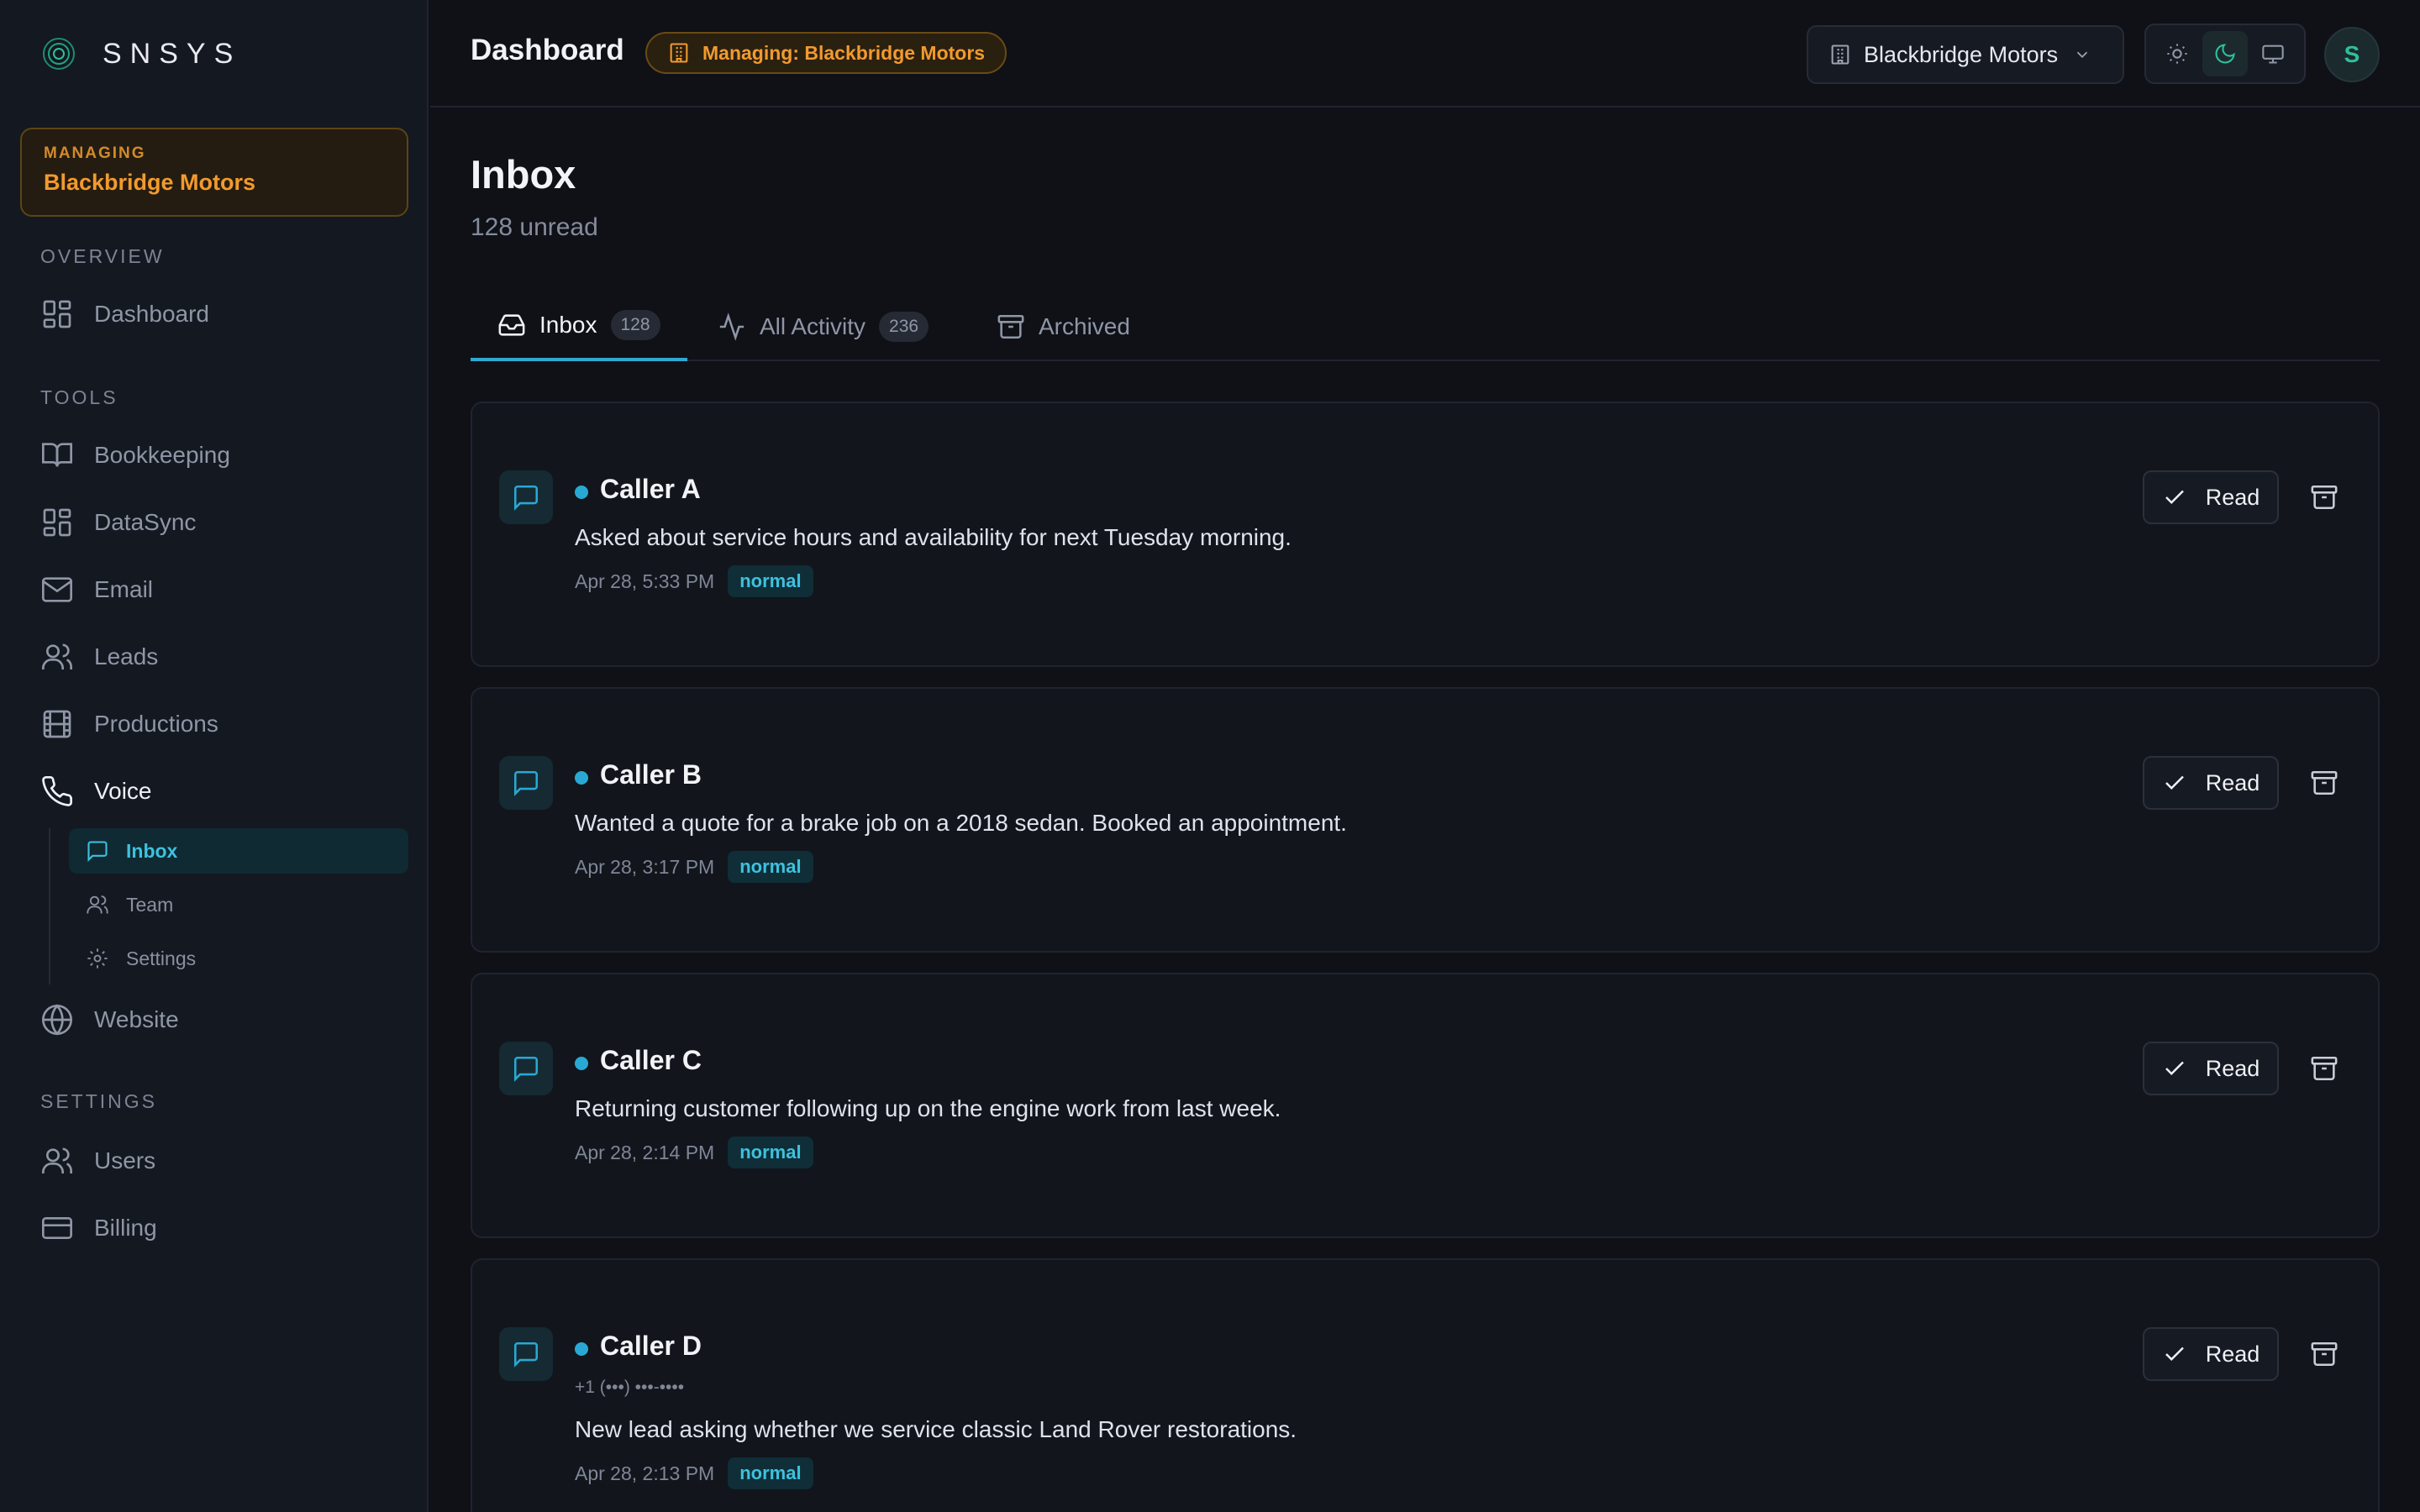 The image size is (2420, 1512). What do you see at coordinates (135, 455) in the screenshot?
I see `nav-bookkeeping: Bookkeeping` at bounding box center [135, 455].